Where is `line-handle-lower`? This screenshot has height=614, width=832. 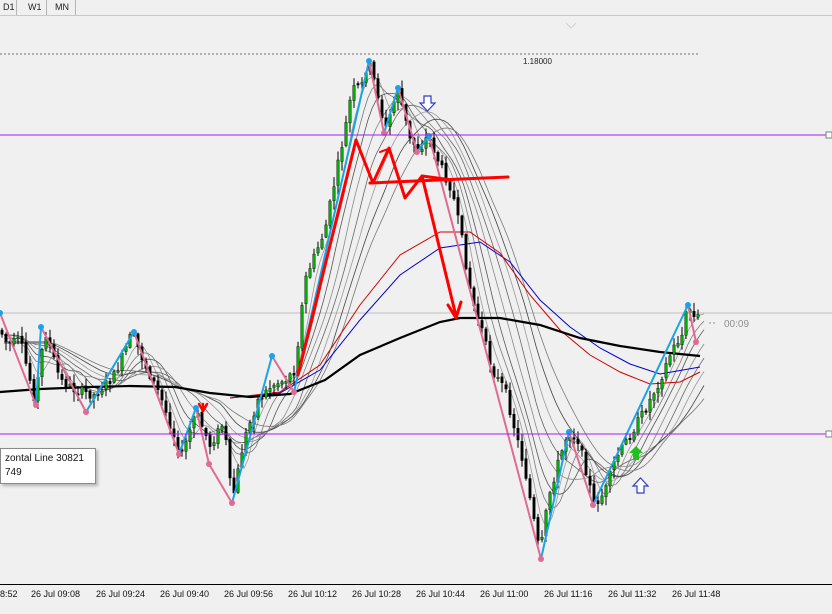 line-handle-lower is located at coordinates (828, 434).